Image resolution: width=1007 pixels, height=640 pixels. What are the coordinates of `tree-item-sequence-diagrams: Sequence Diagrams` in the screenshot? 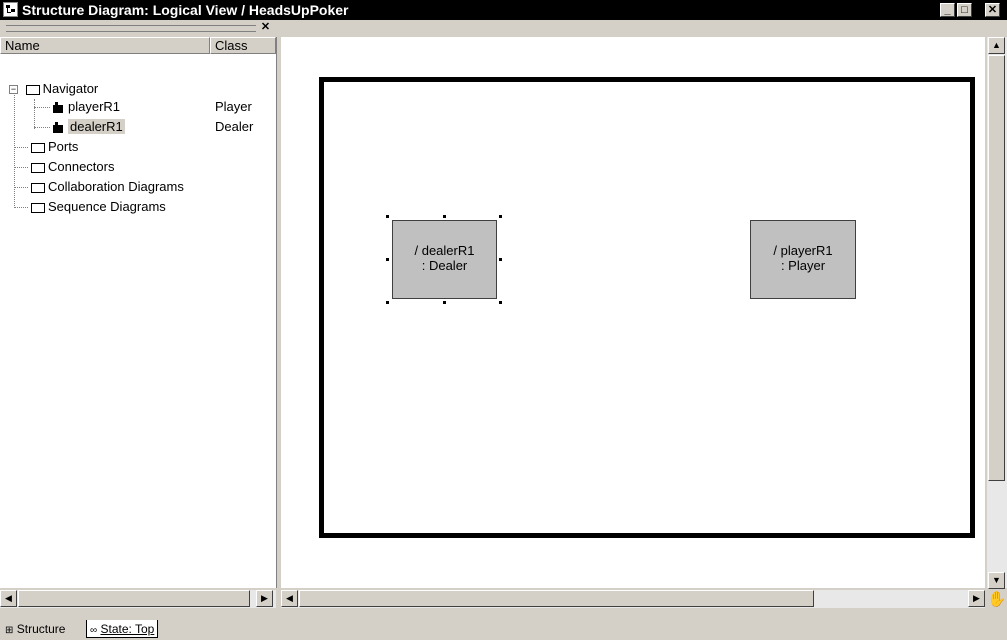 It's located at (98, 207).